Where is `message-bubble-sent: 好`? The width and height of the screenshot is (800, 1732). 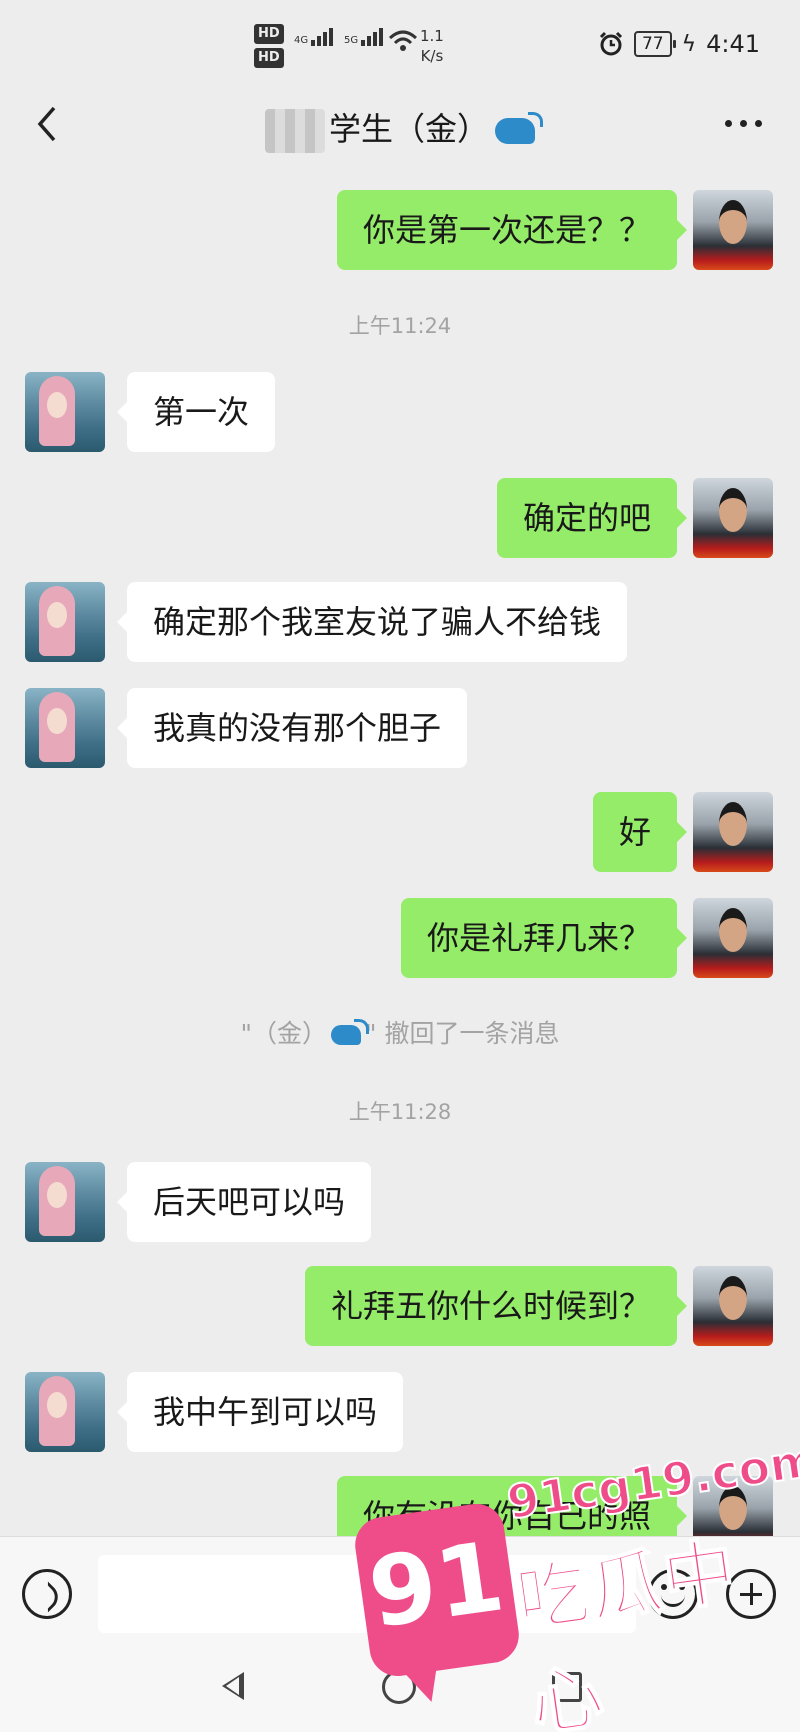
message-bubble-sent: 好 is located at coordinates (640, 832).